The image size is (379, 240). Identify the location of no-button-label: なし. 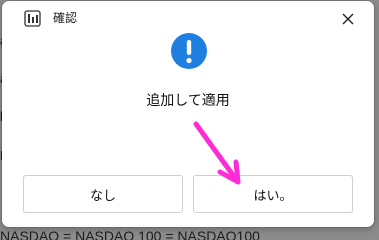
(102, 196).